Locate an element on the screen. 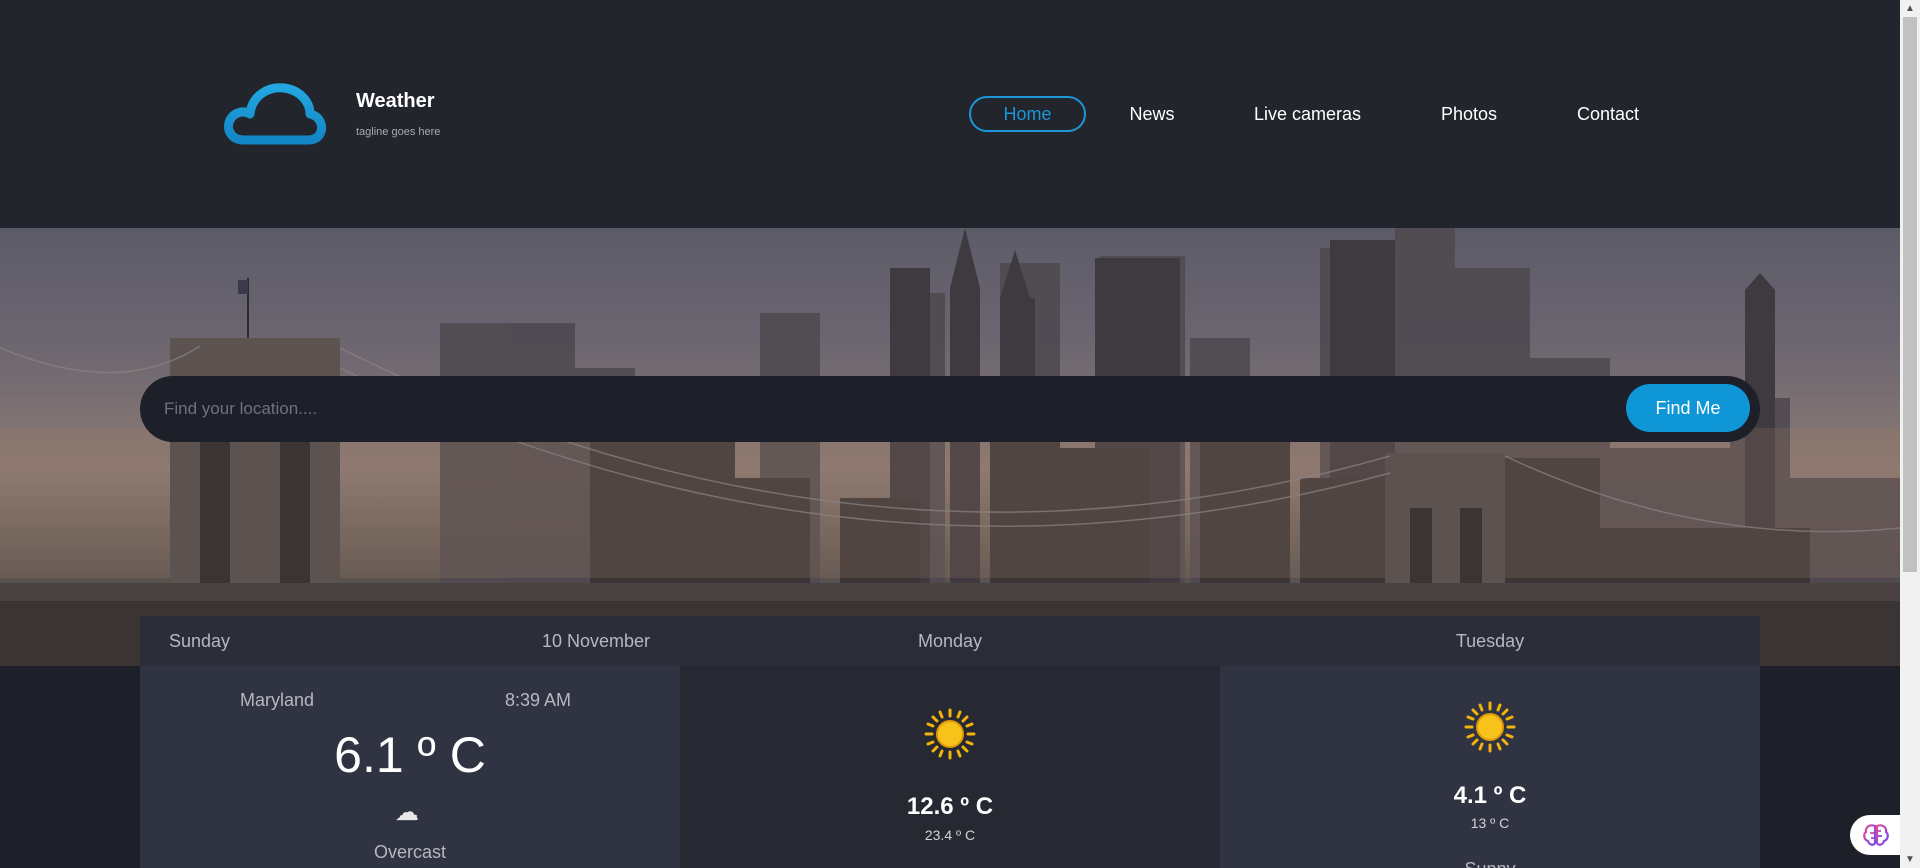 The width and height of the screenshot is (1920, 868). nav-news: News is located at coordinates (1152, 114).